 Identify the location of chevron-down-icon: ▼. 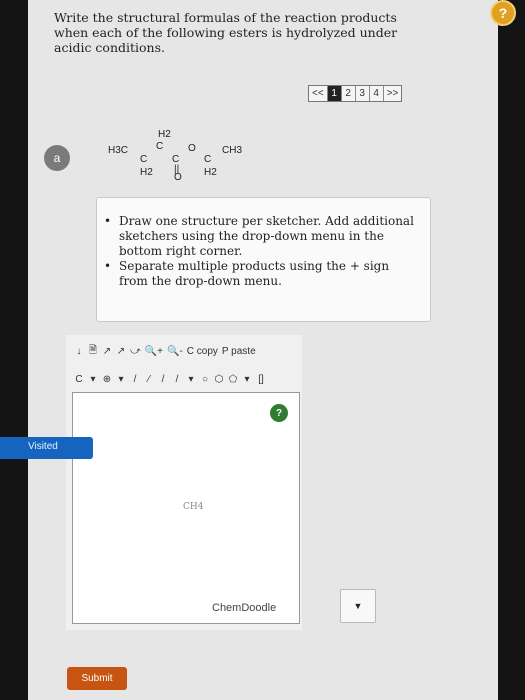
(358, 606).